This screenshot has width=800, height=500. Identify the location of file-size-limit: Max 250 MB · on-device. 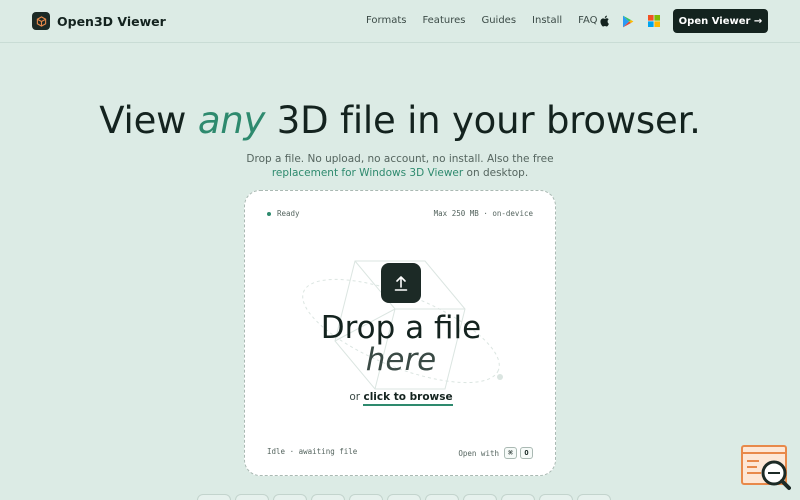
(483, 213).